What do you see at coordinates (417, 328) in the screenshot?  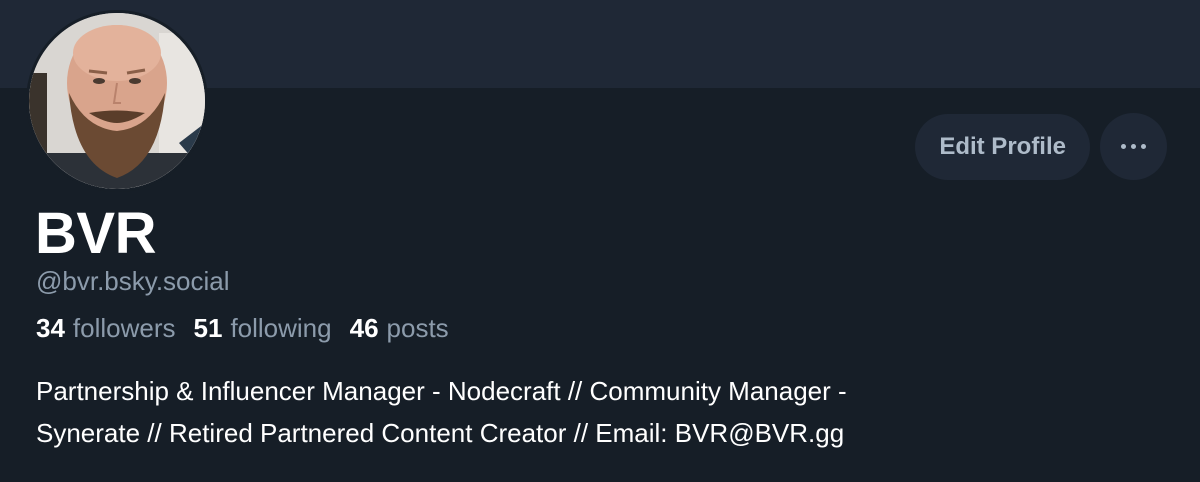 I see `posts-label: posts` at bounding box center [417, 328].